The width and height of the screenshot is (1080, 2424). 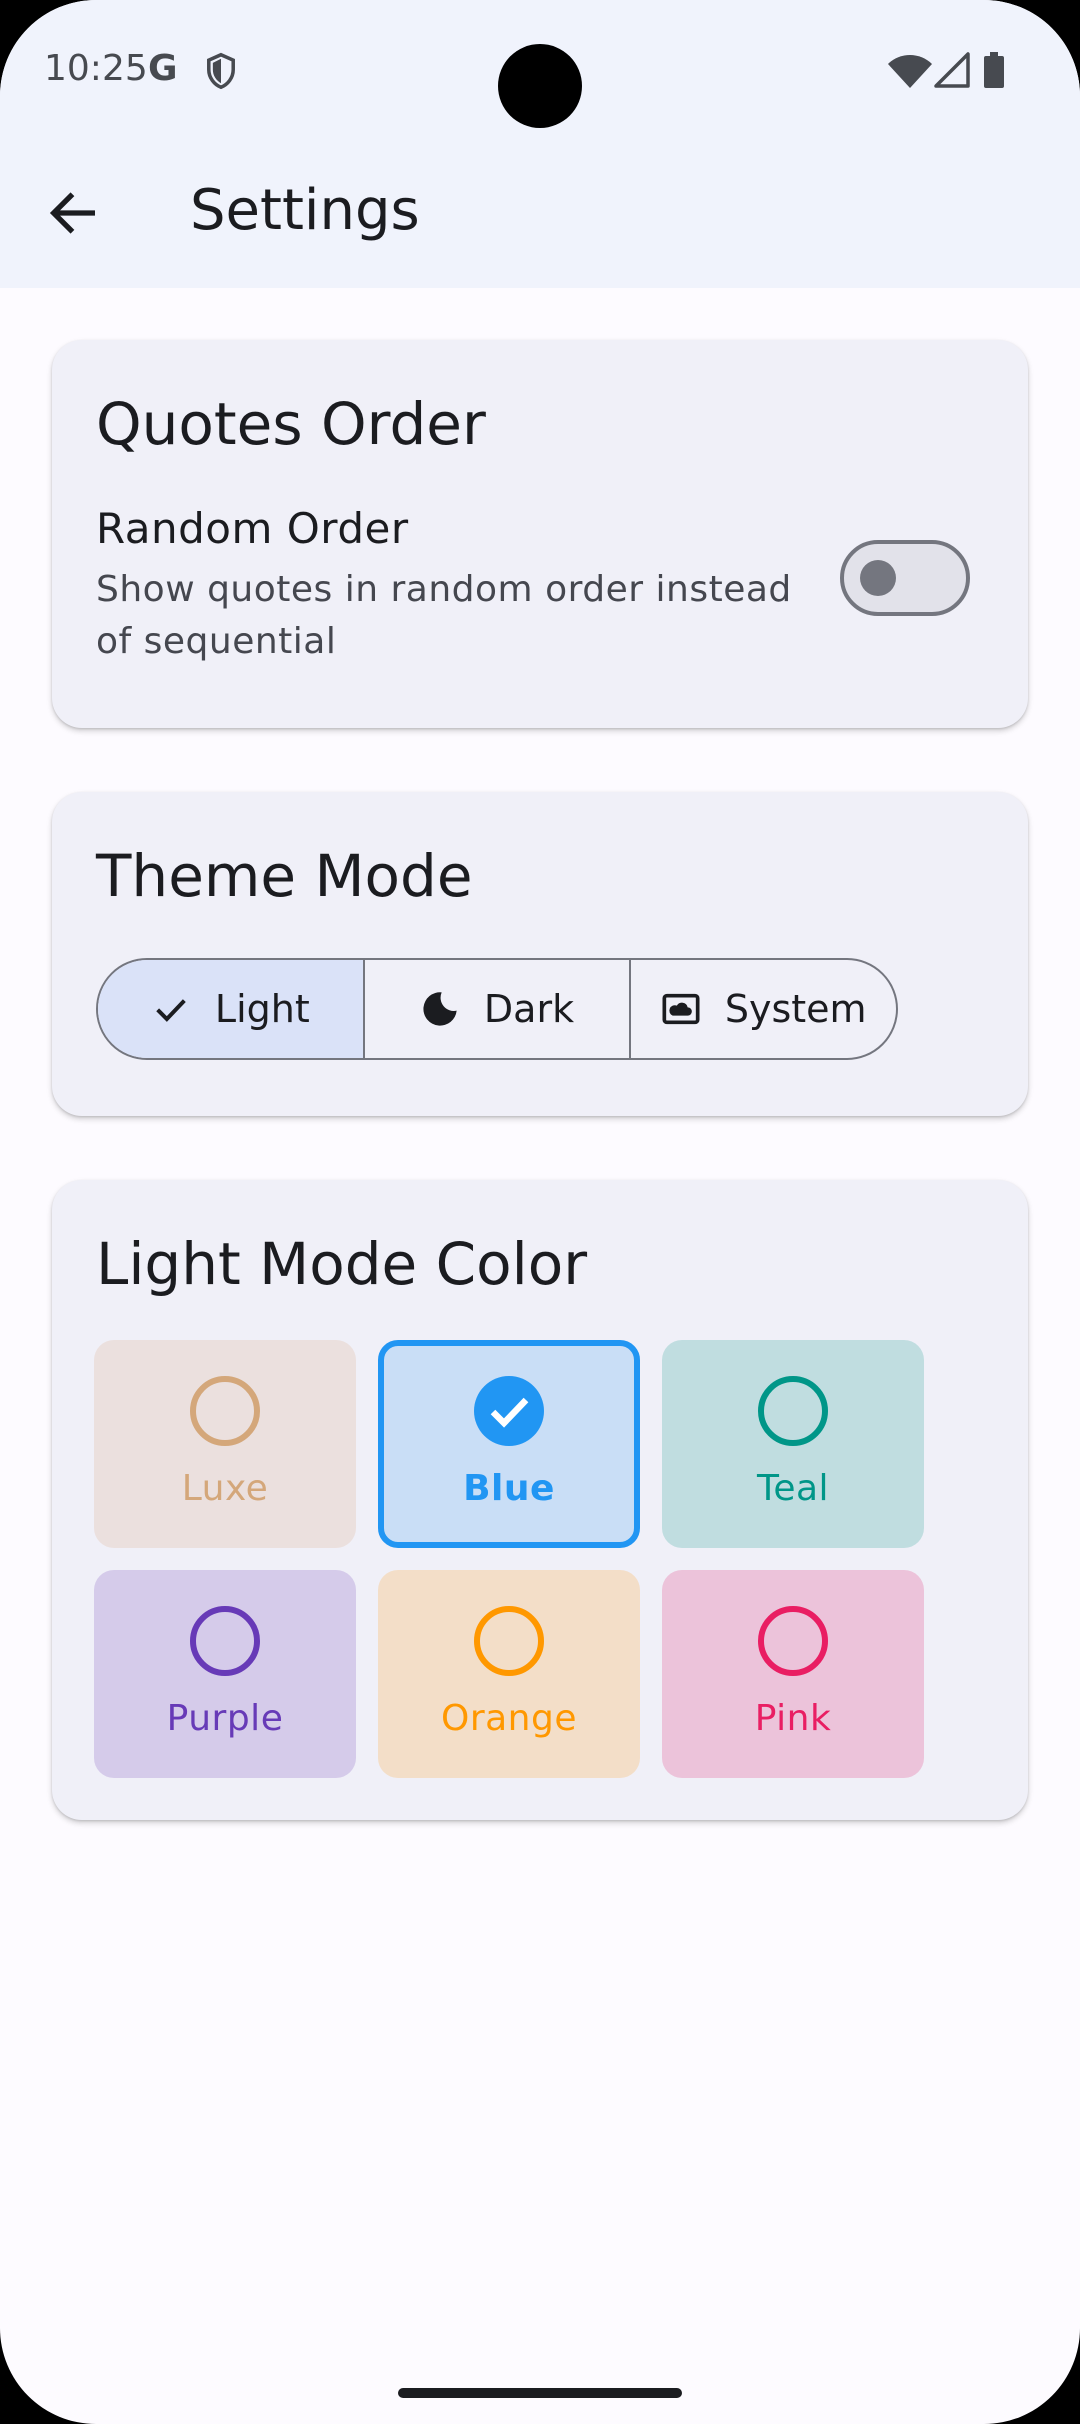 I want to click on color-option-label: Teal, so click(x=793, y=1488).